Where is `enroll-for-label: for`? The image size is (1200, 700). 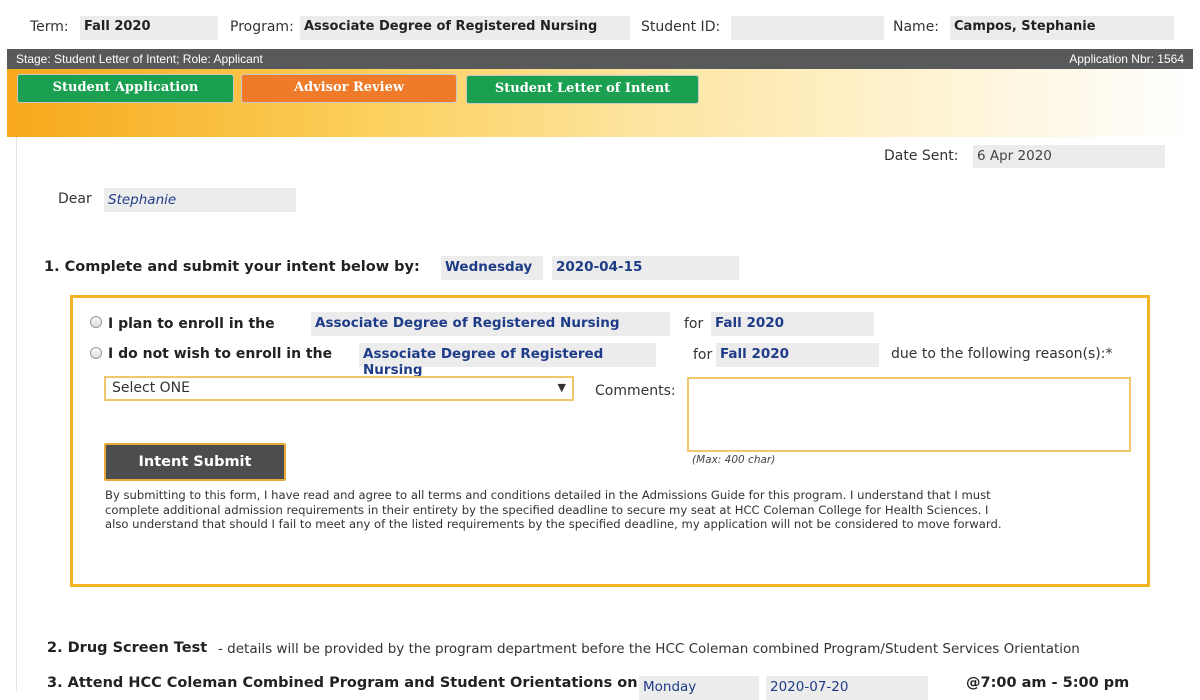 enroll-for-label: for is located at coordinates (694, 324).